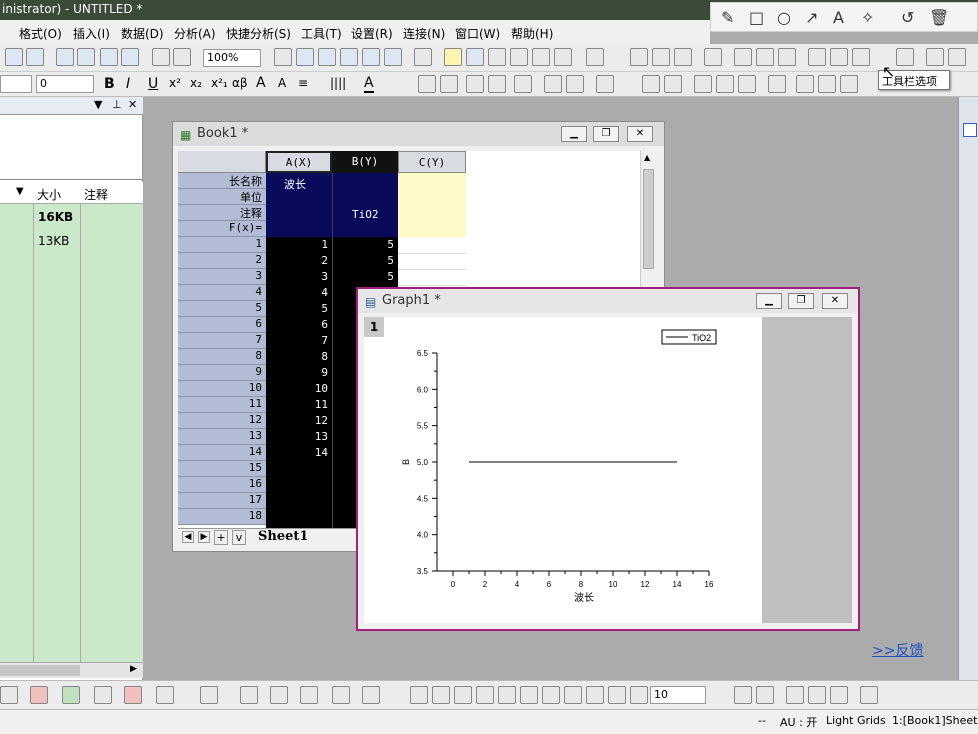  What do you see at coordinates (222, 437) in the screenshot?
I see `row-number: 13` at bounding box center [222, 437].